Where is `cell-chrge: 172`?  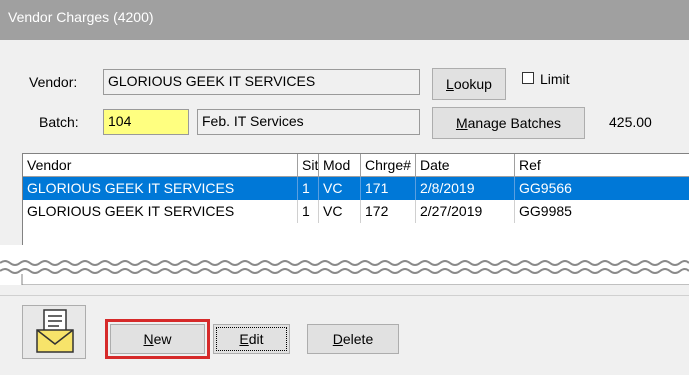
cell-chrge: 172 is located at coordinates (388, 211).